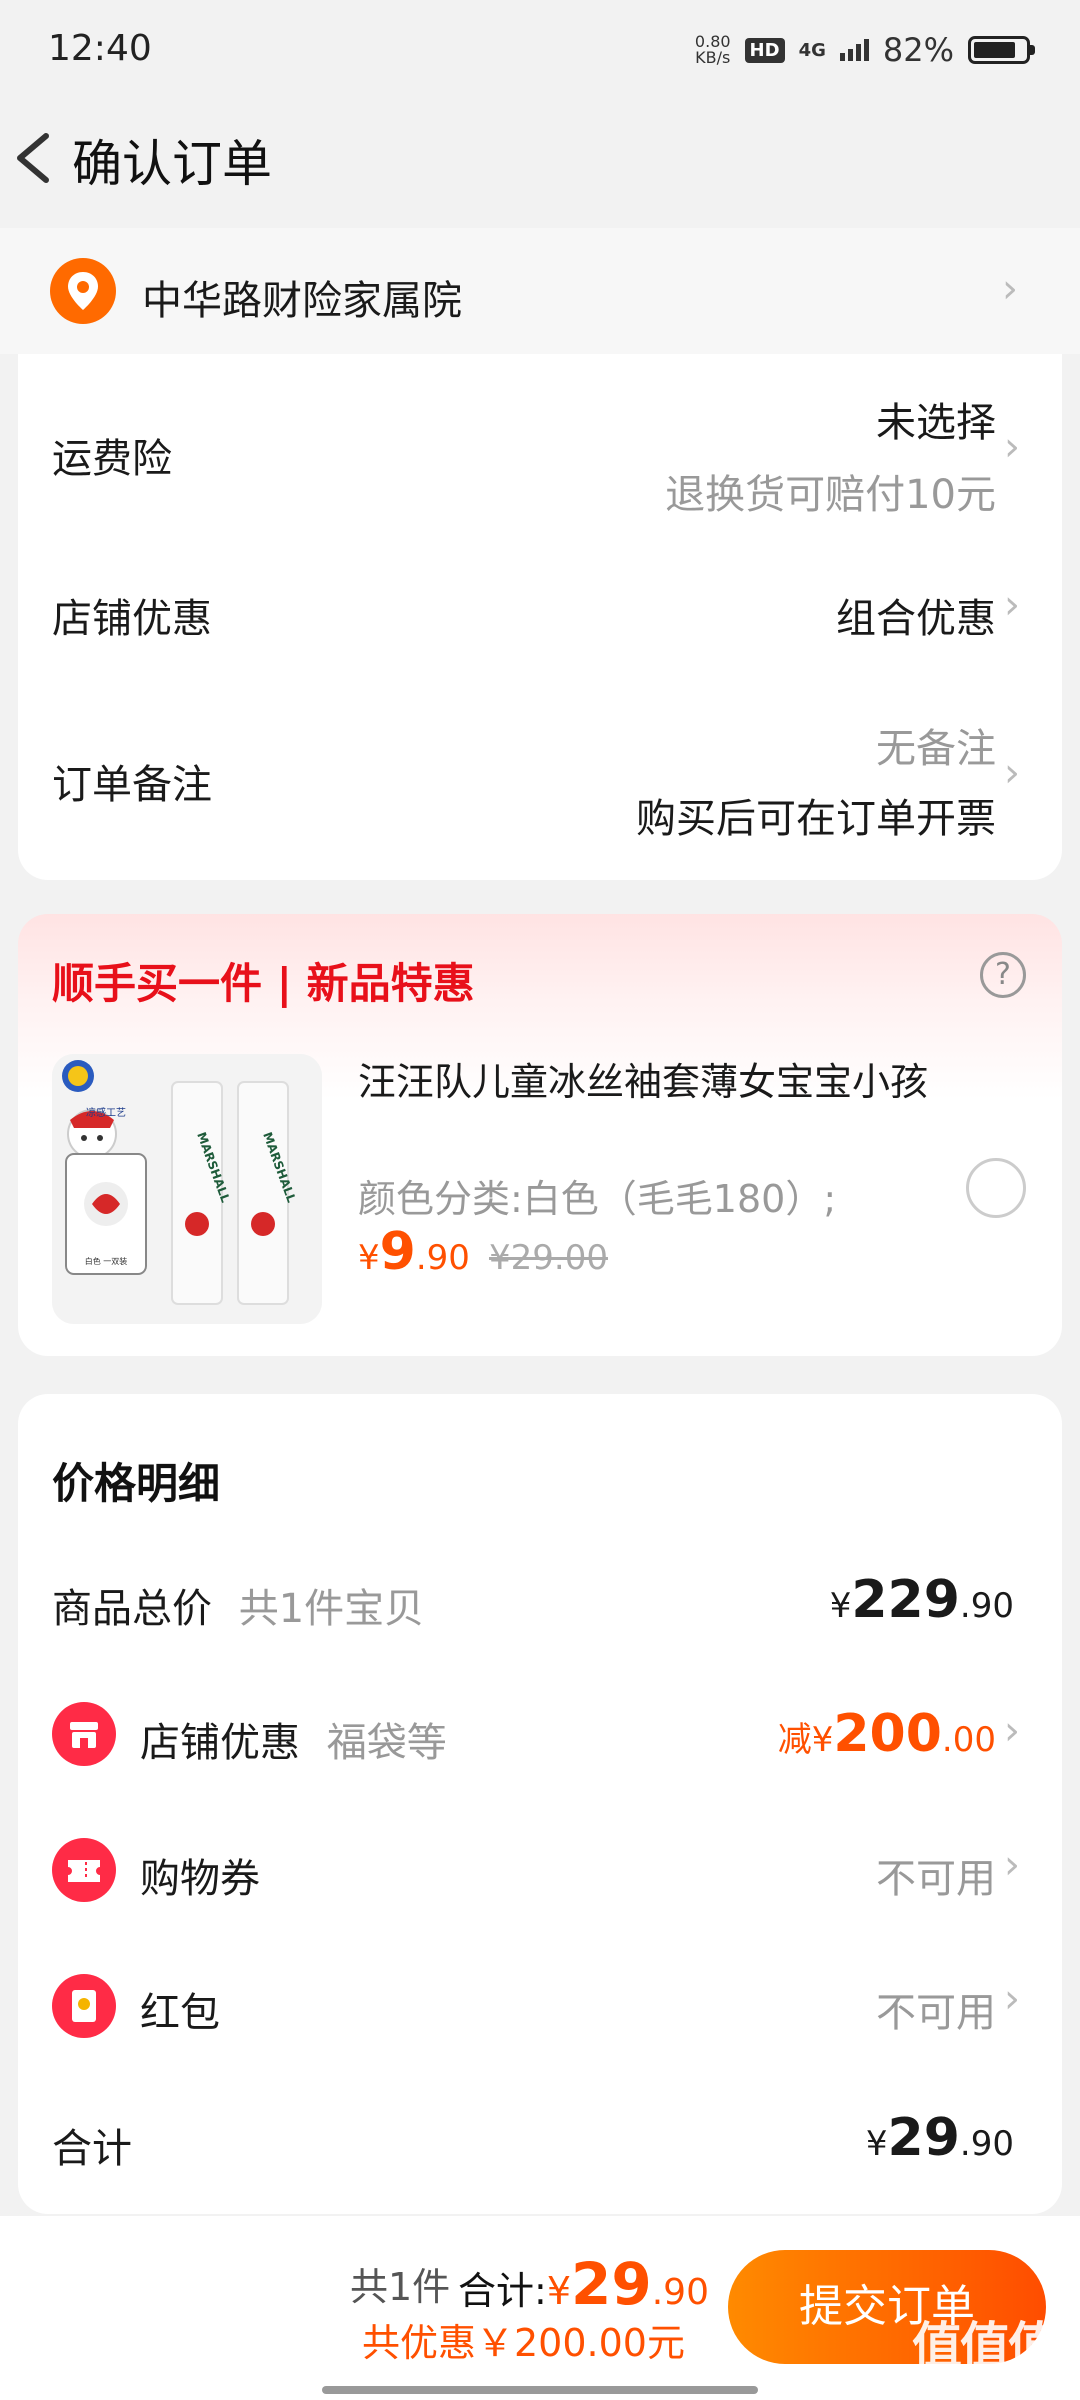 Image resolution: width=1080 pixels, height=2400 pixels. I want to click on shop-discount-value: 组合优惠, so click(916, 615).